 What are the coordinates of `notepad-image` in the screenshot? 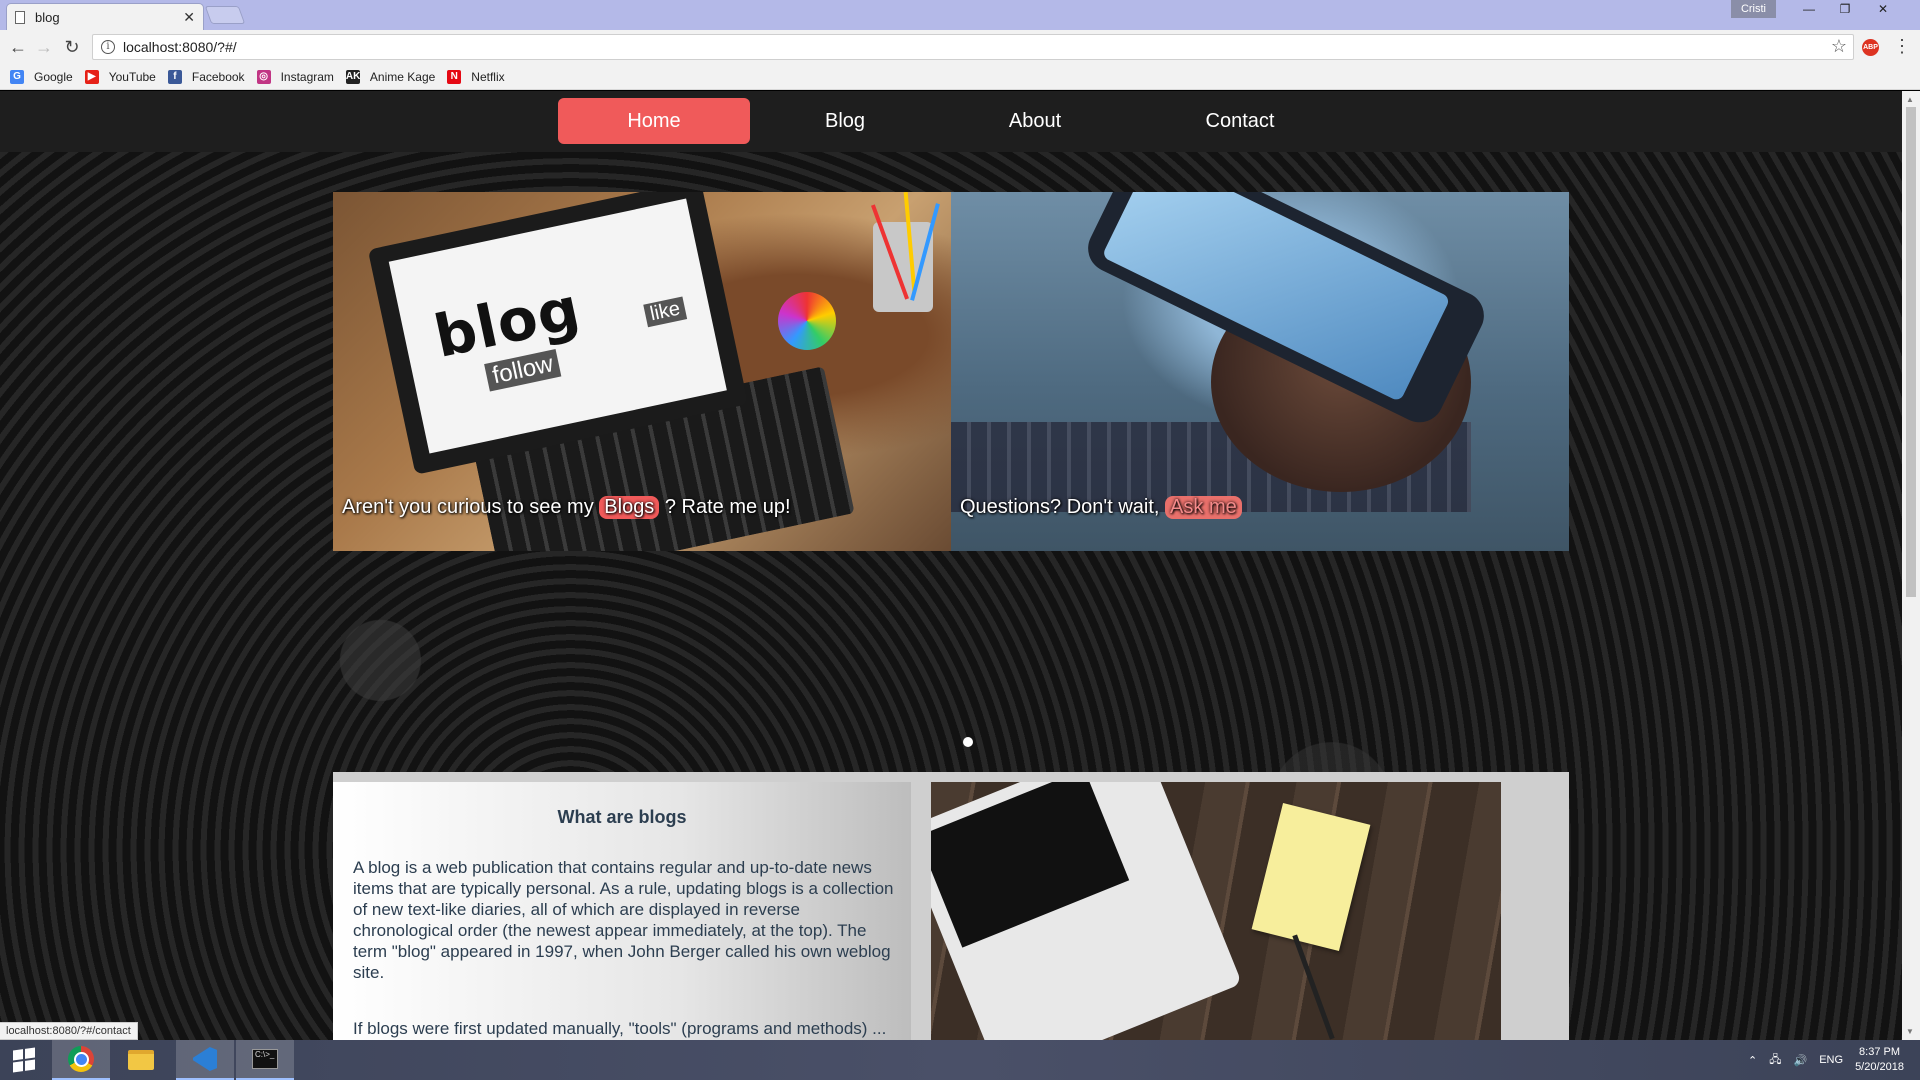 It's located at (1311, 877).